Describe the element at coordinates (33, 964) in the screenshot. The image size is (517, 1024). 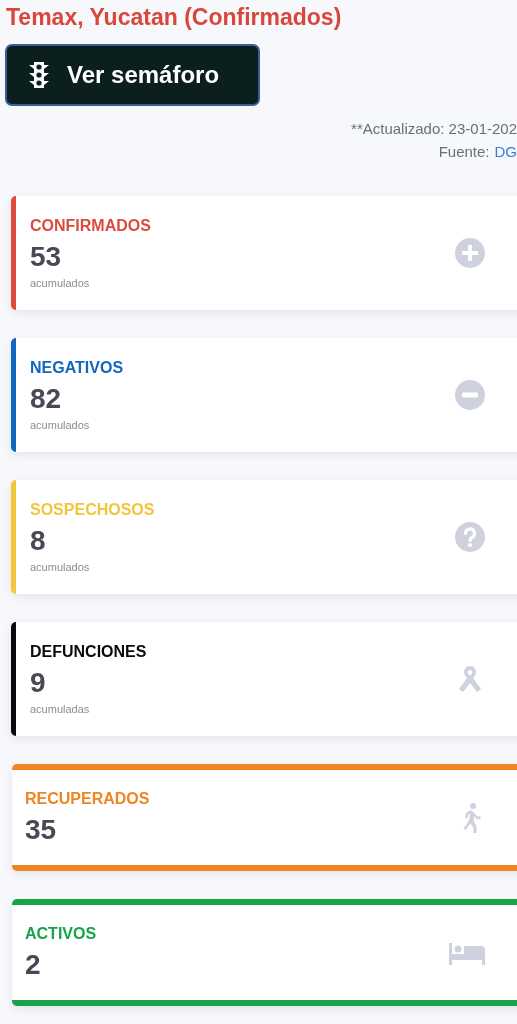
I see `stat-value: 2` at that location.